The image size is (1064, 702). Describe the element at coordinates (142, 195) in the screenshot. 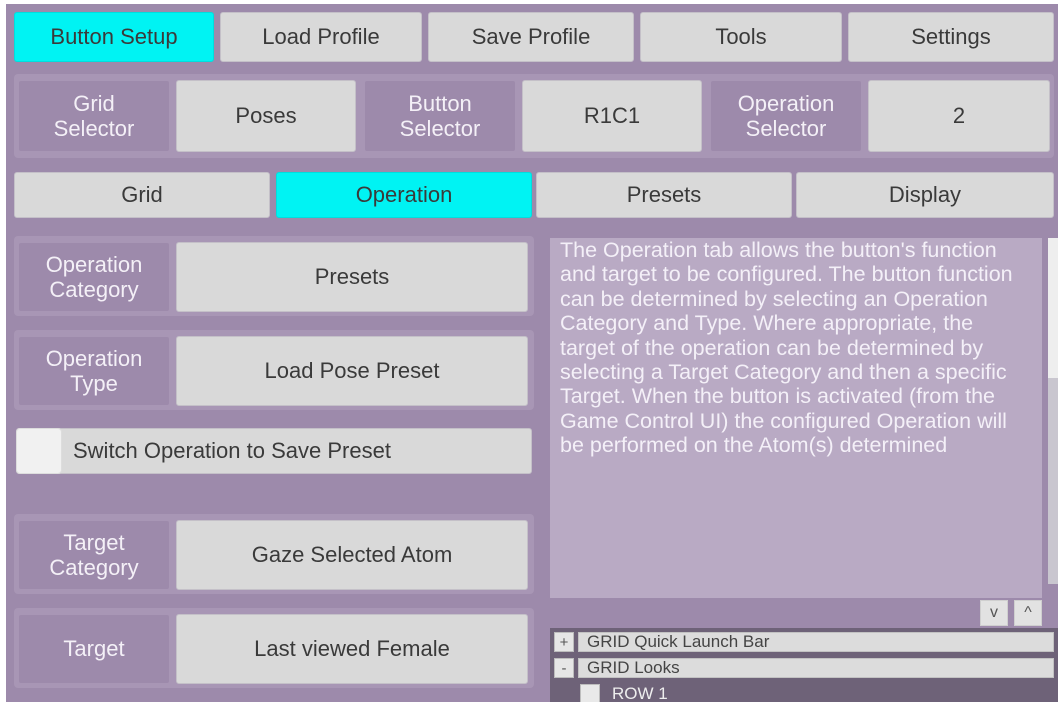

I see `subtab-grid: Grid` at that location.